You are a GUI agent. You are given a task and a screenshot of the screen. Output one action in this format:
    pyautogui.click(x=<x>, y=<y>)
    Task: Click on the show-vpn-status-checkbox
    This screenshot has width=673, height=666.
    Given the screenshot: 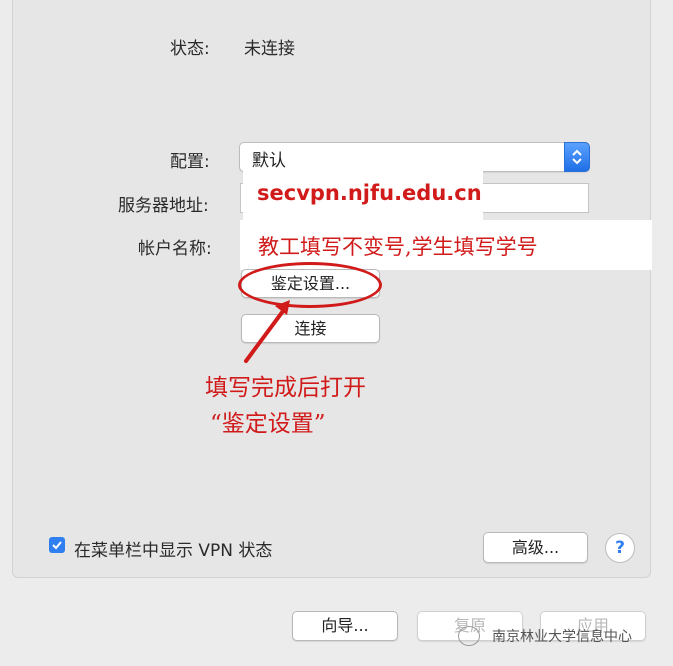 What is the action you would take?
    pyautogui.click(x=57, y=545)
    